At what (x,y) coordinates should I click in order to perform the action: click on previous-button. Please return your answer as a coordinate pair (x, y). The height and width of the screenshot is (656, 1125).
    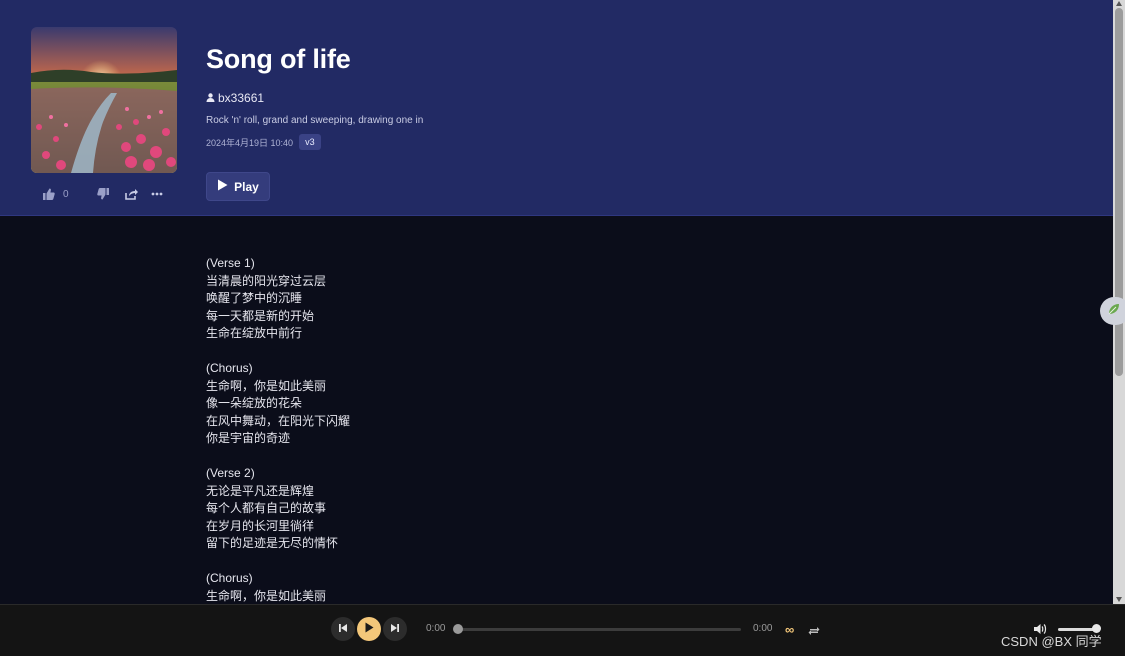
    Looking at the image, I should click on (343, 629).